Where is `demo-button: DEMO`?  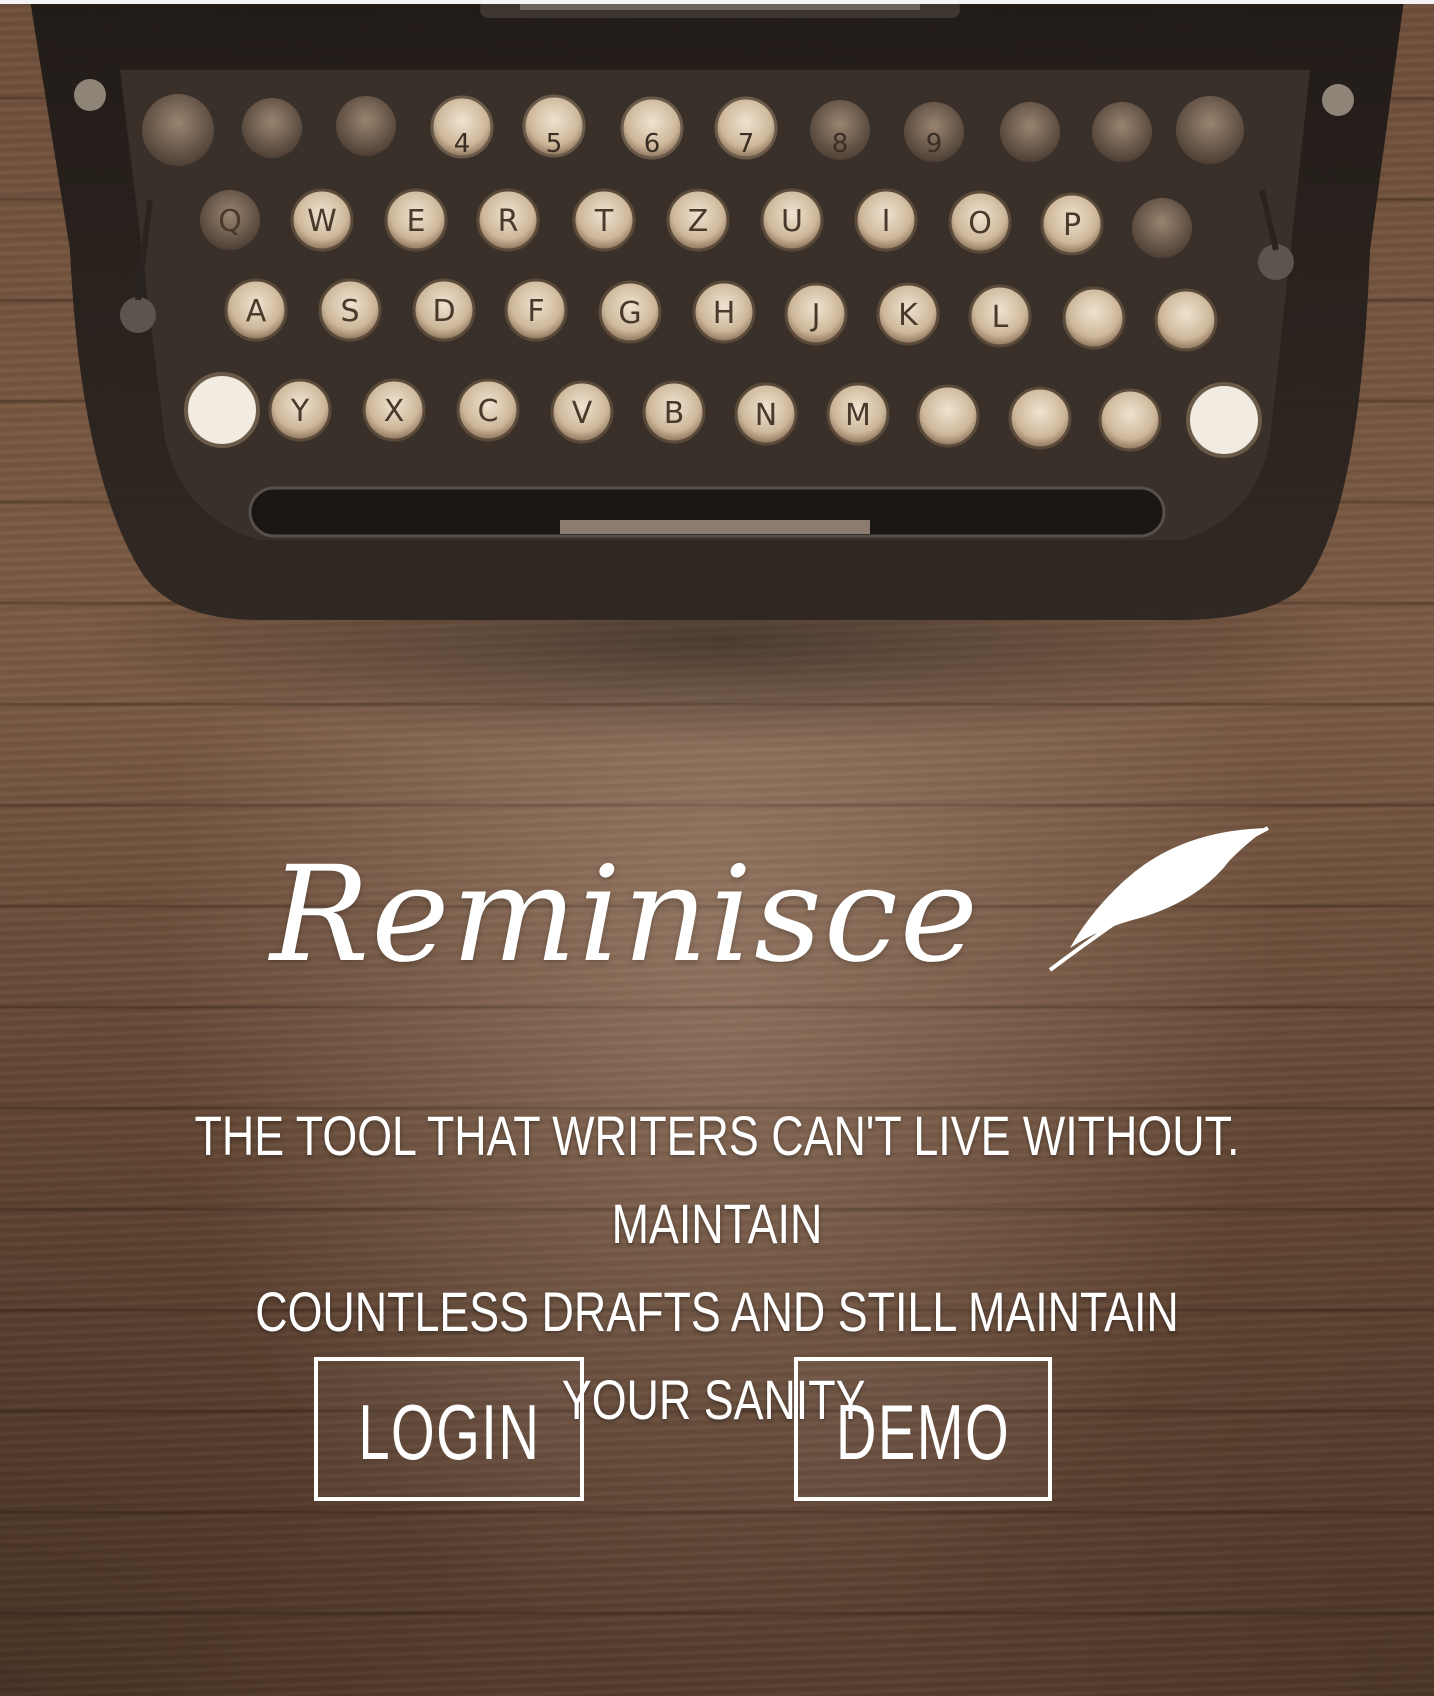
demo-button: DEMO is located at coordinates (923, 1429).